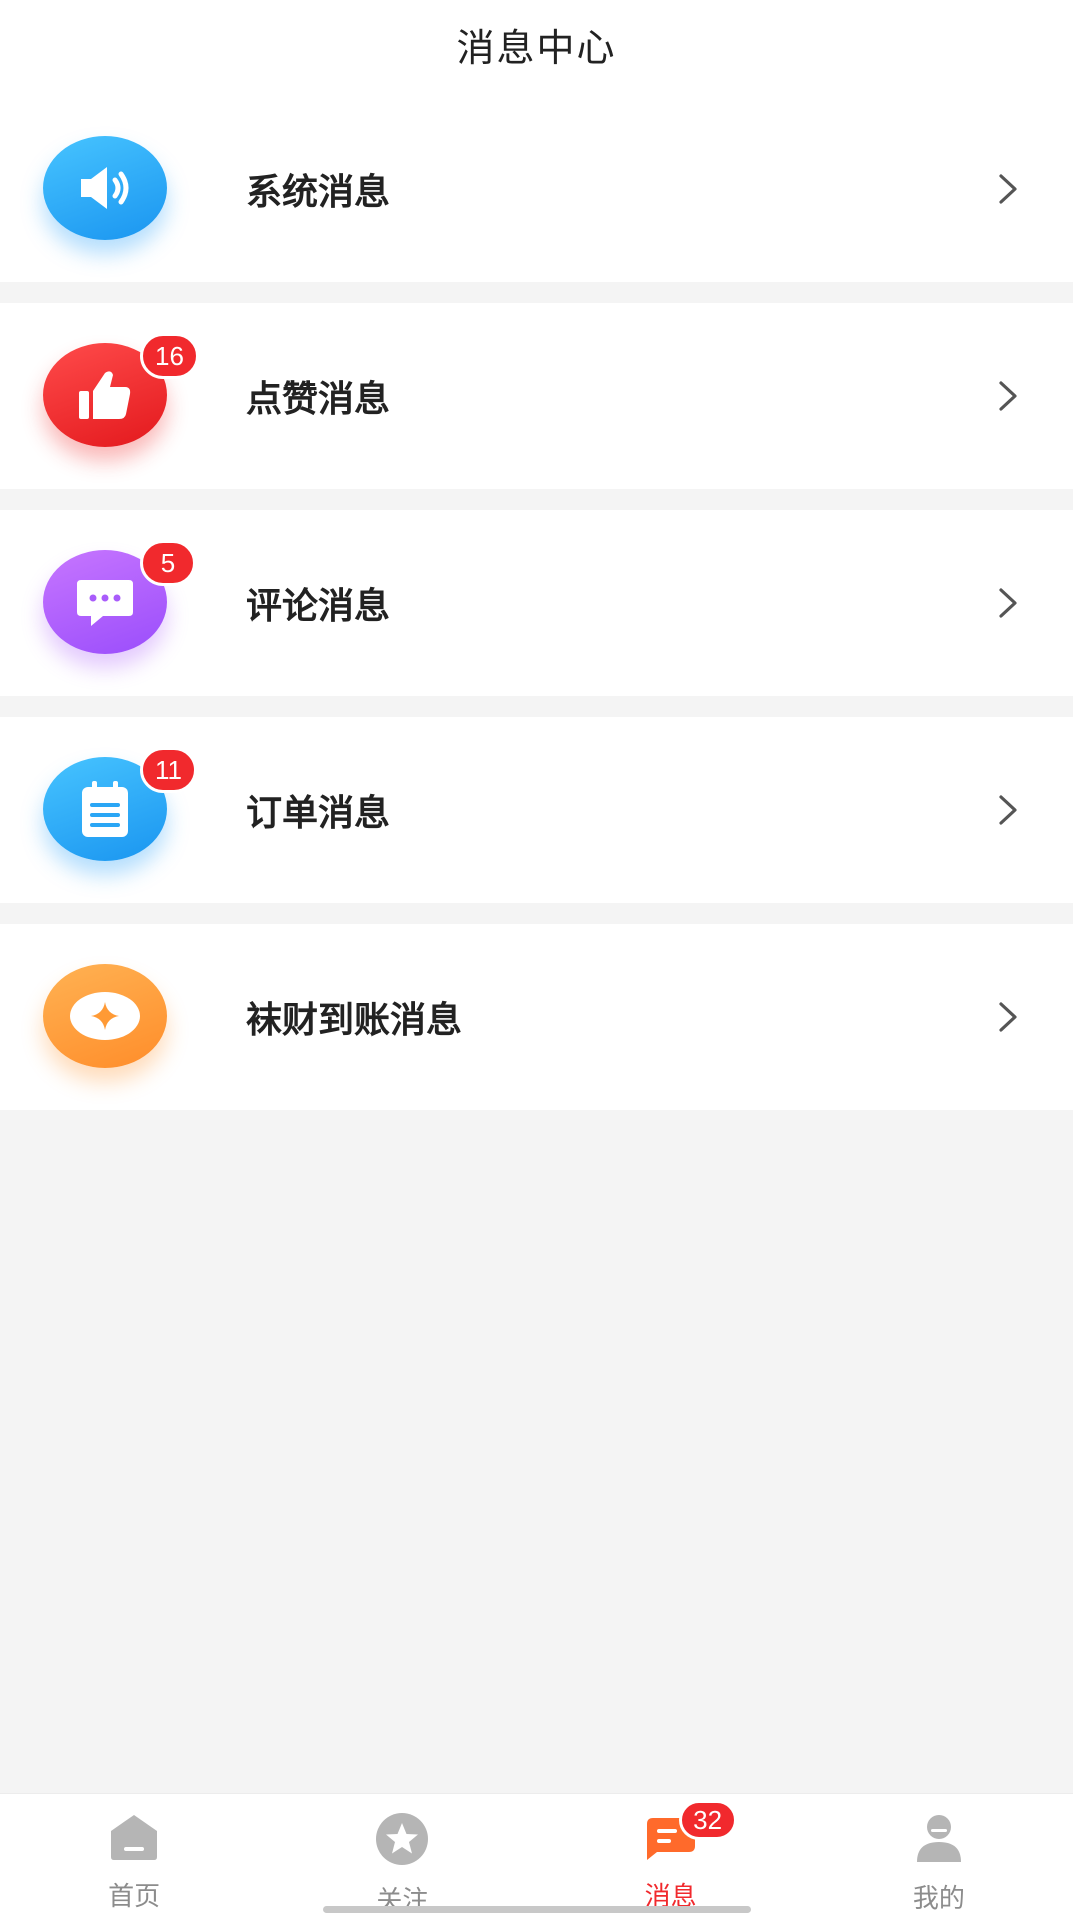 Image resolution: width=1073 pixels, height=1913 pixels. I want to click on item-label: 订单消息, so click(318, 813).